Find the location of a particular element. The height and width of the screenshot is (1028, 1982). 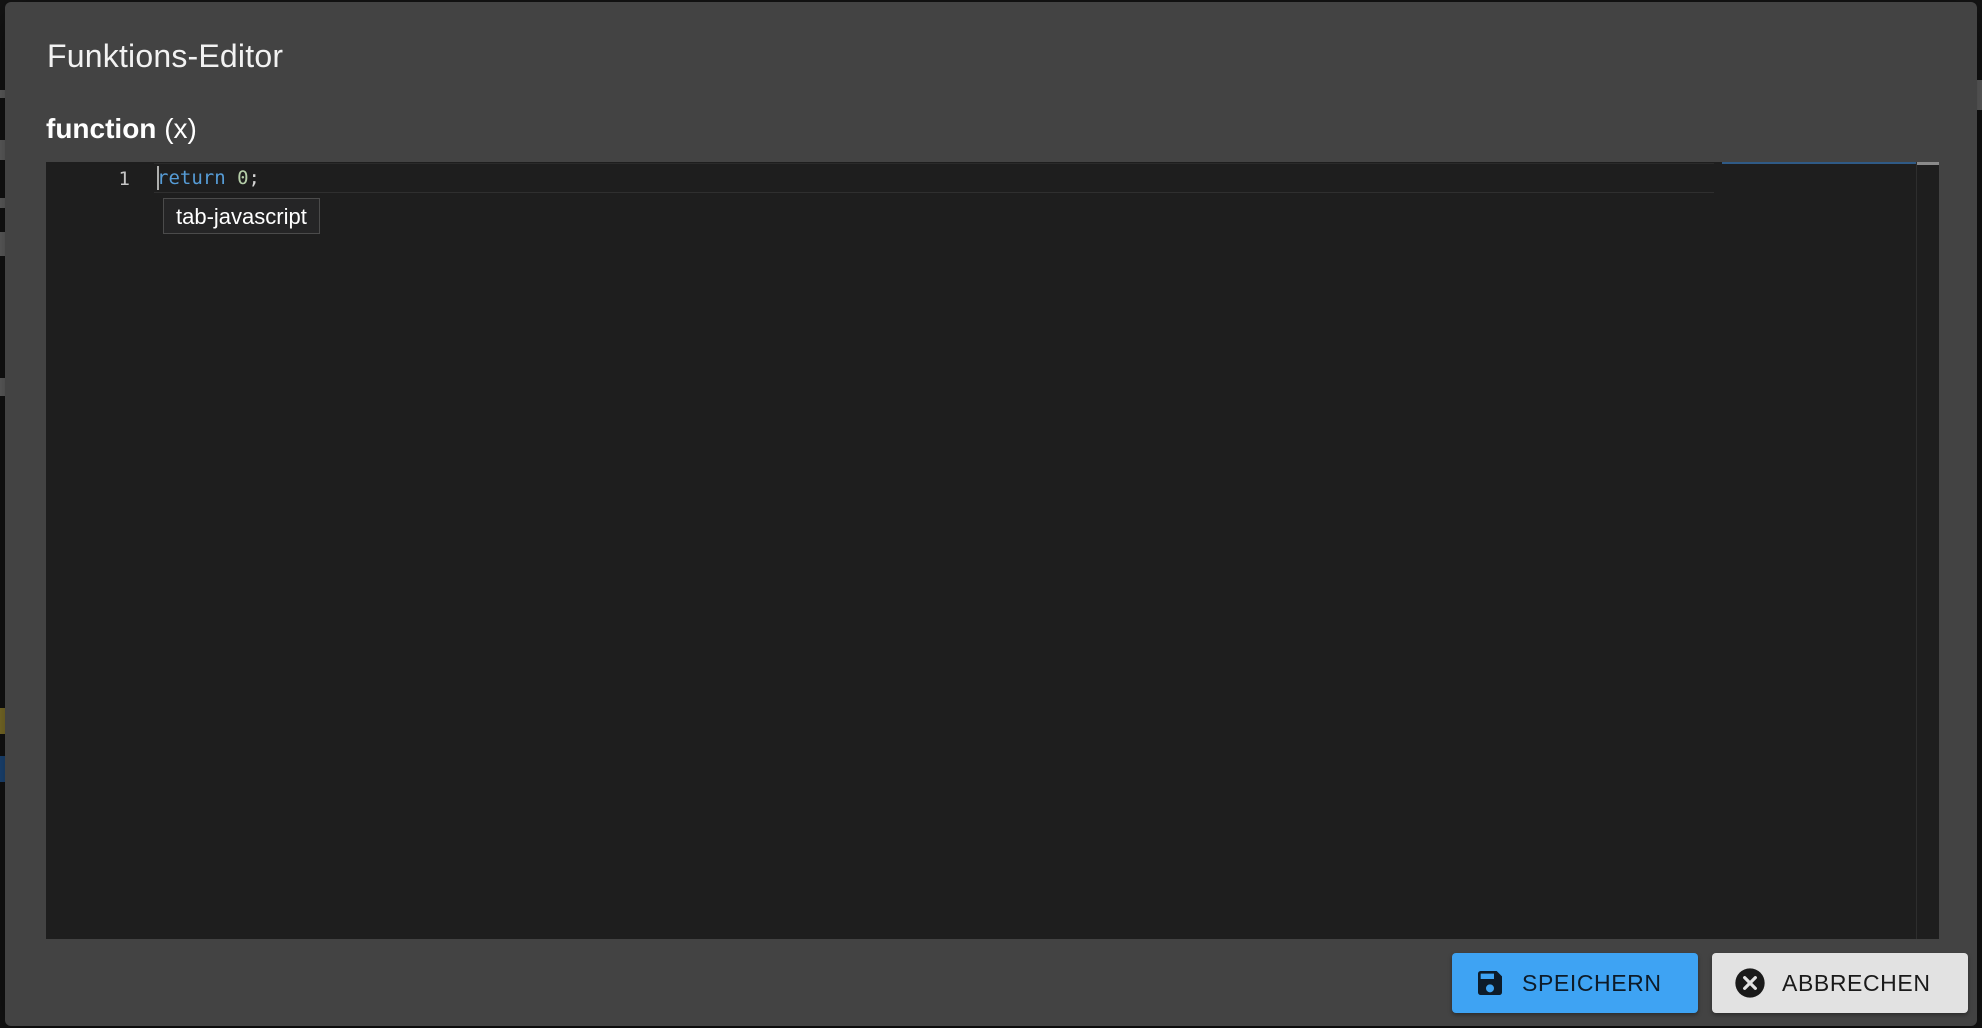

code-punctuation: ; is located at coordinates (254, 178).